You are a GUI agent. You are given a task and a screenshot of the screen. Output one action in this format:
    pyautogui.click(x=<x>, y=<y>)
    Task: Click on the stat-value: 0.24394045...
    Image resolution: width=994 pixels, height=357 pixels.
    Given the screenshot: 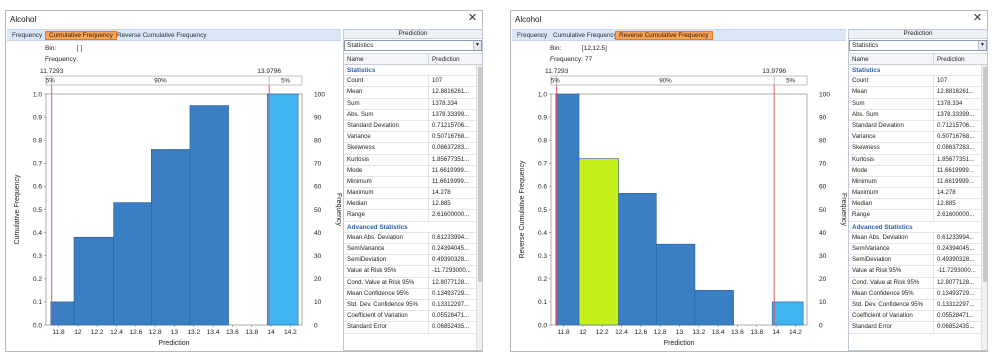 What is the action you would take?
    pyautogui.click(x=956, y=248)
    